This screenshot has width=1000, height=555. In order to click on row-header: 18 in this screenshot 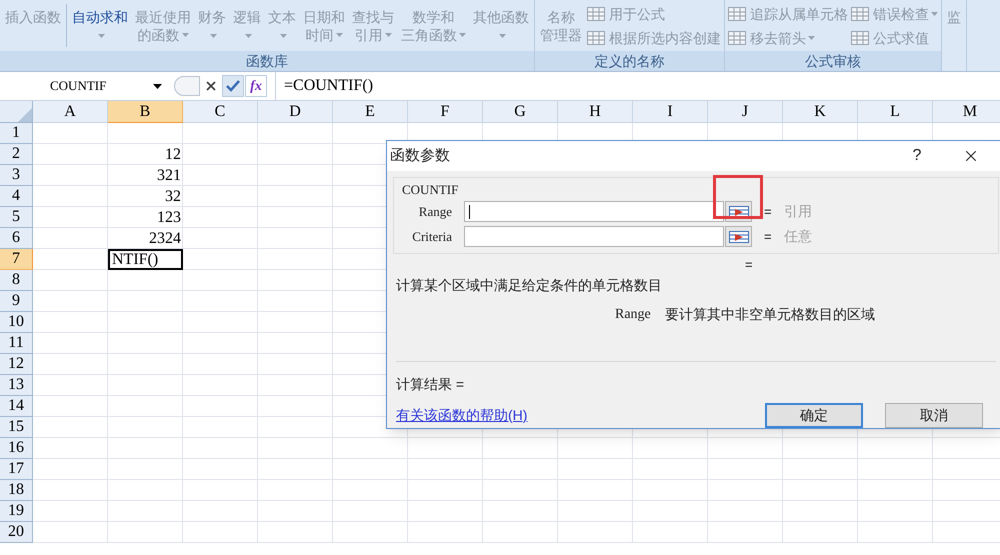, I will do `click(16, 490)`.